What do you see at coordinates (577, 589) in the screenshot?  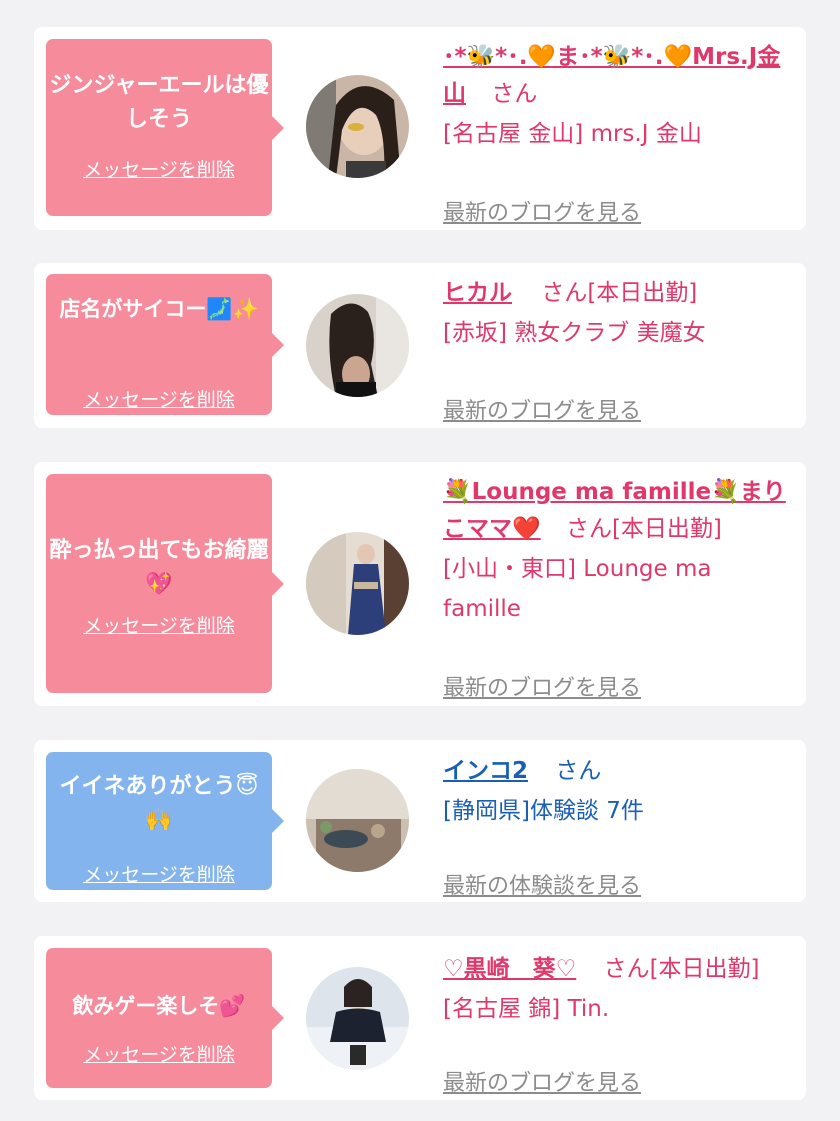 I see `shop-info: [小山・東口] Lounge ma famille` at bounding box center [577, 589].